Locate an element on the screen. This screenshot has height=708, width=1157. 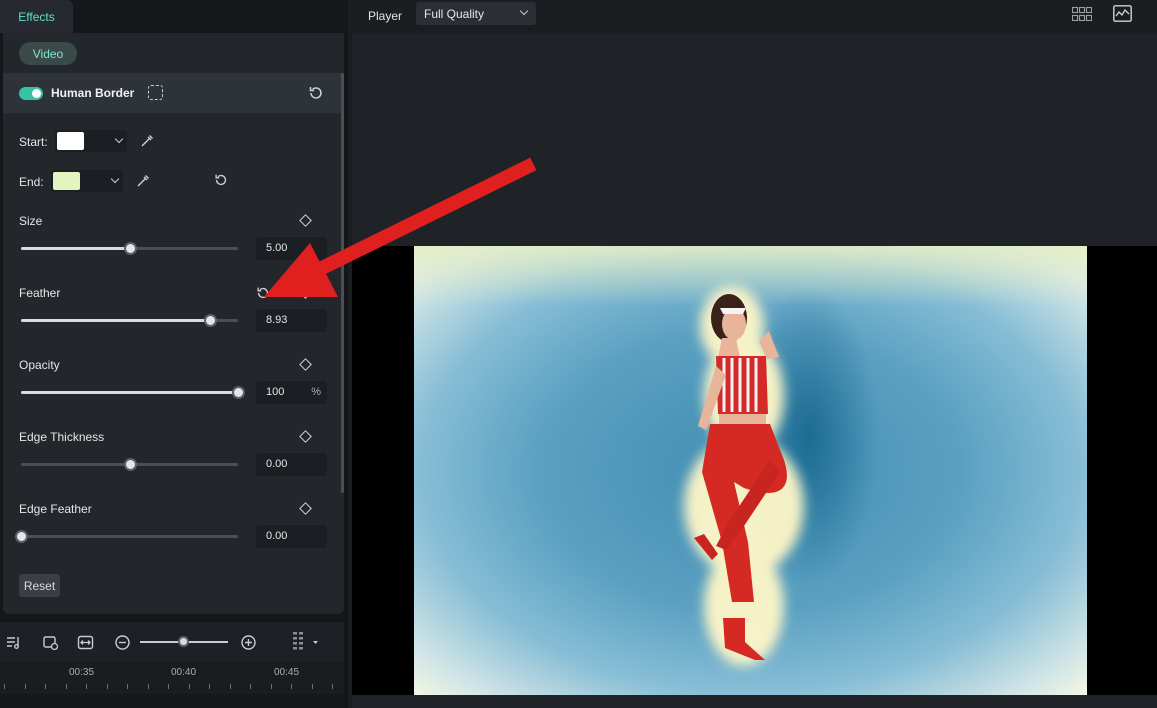
audio-track-icon is located at coordinates (13, 642).